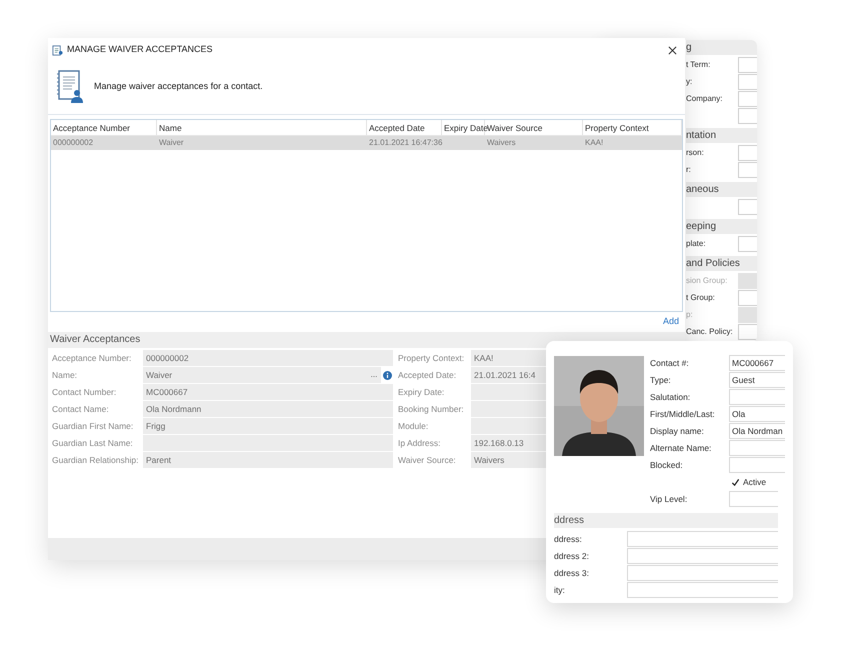  Describe the element at coordinates (757, 380) in the screenshot. I see `input-field: Guest` at that location.